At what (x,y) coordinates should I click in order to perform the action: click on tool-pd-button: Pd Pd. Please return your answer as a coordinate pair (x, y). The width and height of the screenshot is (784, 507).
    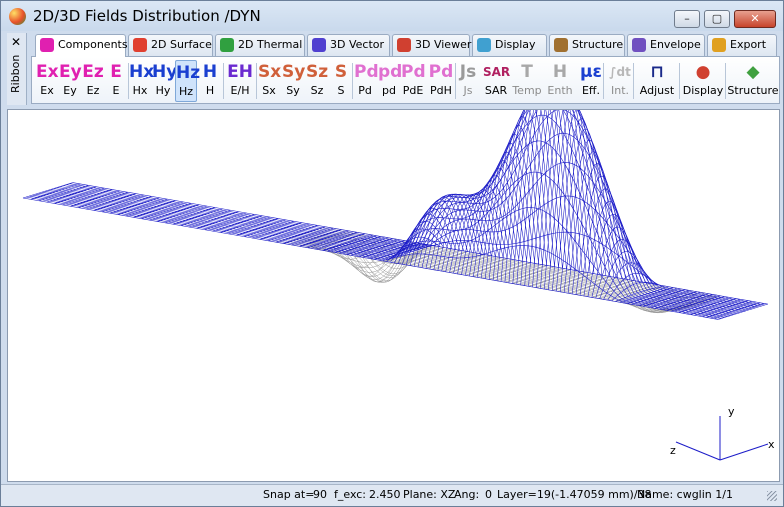
    Looking at the image, I should click on (366, 81).